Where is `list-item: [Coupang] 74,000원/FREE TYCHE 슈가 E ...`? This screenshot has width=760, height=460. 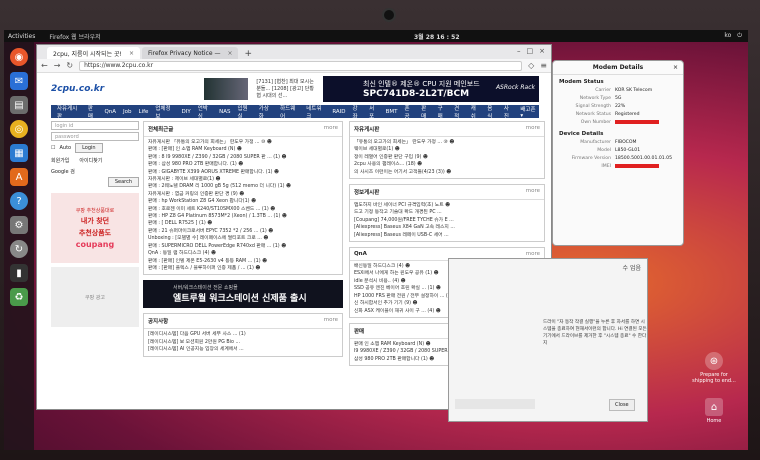 list-item: [Coupang] 74,000원/FREE TYCHE 슈가 E ... is located at coordinates (447, 220).